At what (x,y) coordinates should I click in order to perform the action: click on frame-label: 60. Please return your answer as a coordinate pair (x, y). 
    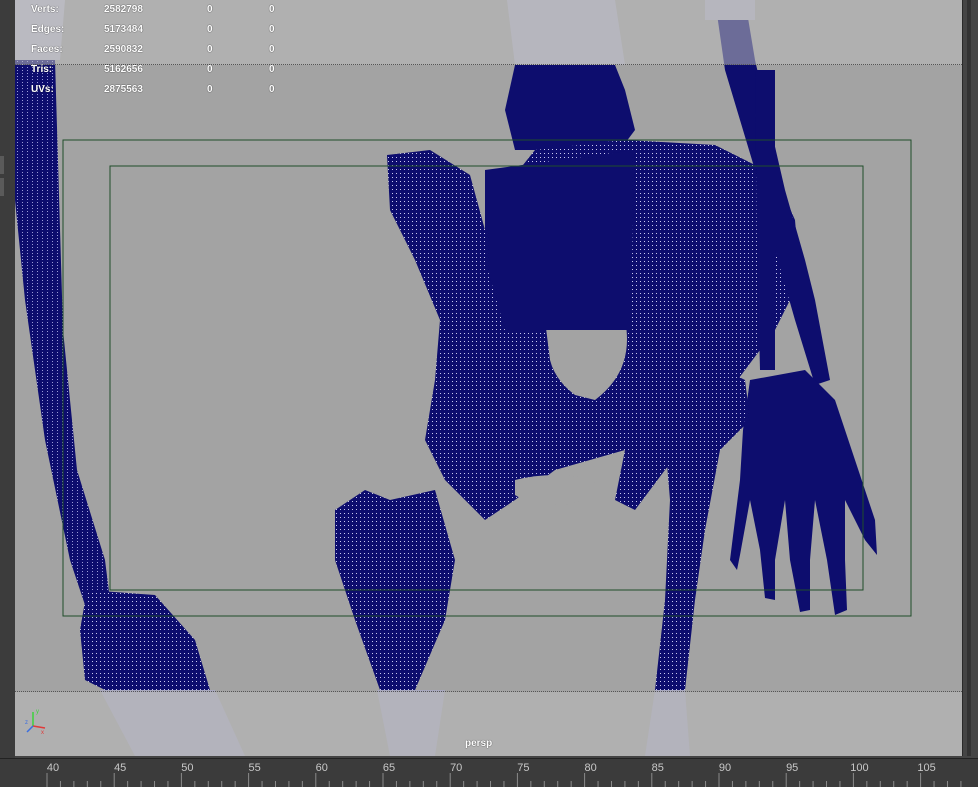
    Looking at the image, I should click on (321, 768).